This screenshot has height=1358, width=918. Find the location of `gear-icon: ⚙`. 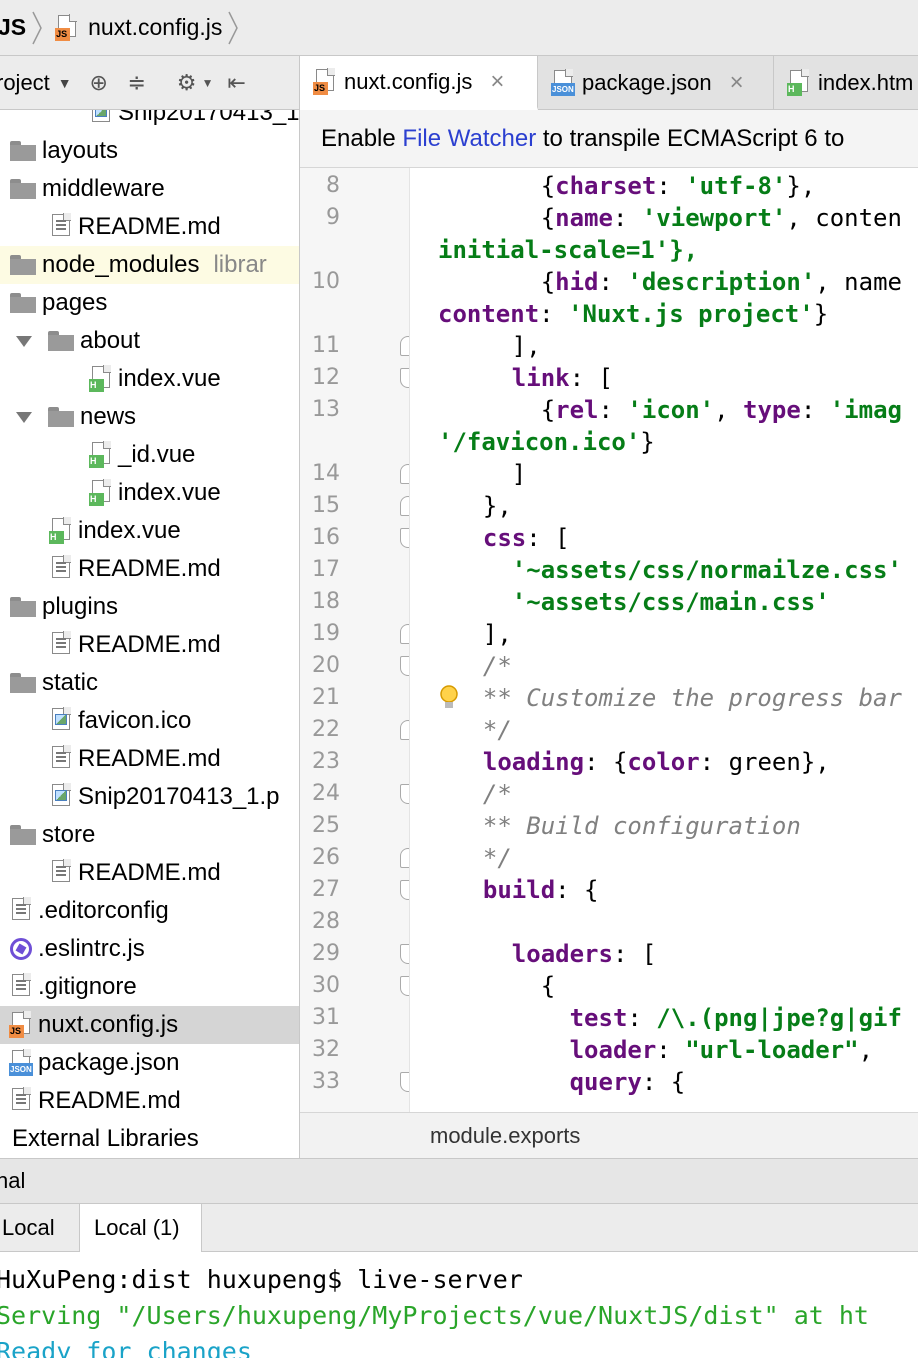

gear-icon: ⚙ is located at coordinates (187, 83).